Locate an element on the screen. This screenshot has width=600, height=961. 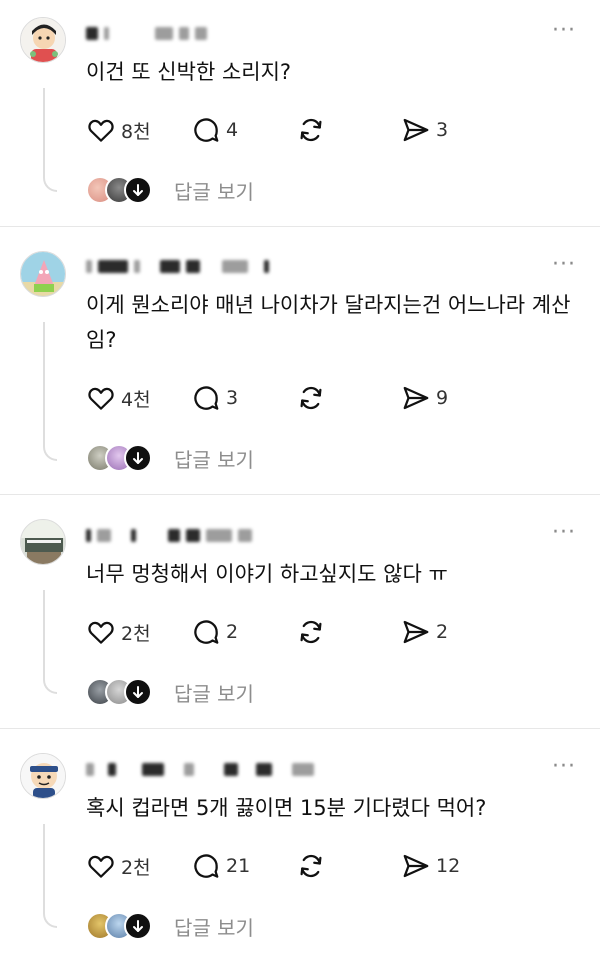
share-count: 2 is located at coordinates (442, 632).